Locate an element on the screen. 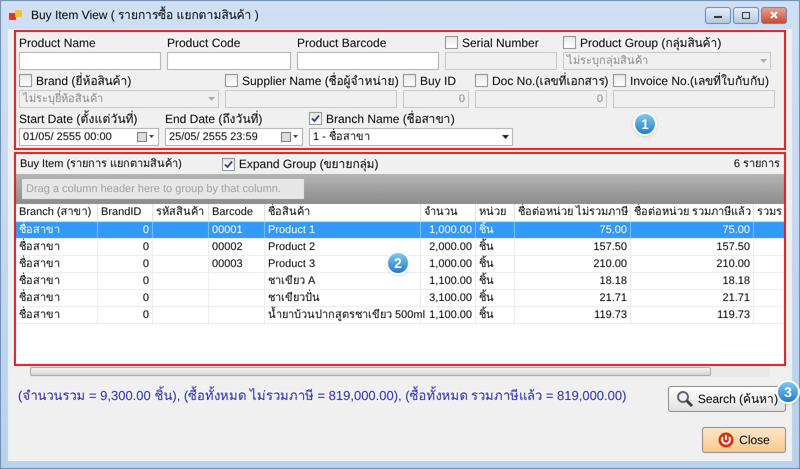 The image size is (800, 469). table-cell: Product 1 is located at coordinates (343, 230).